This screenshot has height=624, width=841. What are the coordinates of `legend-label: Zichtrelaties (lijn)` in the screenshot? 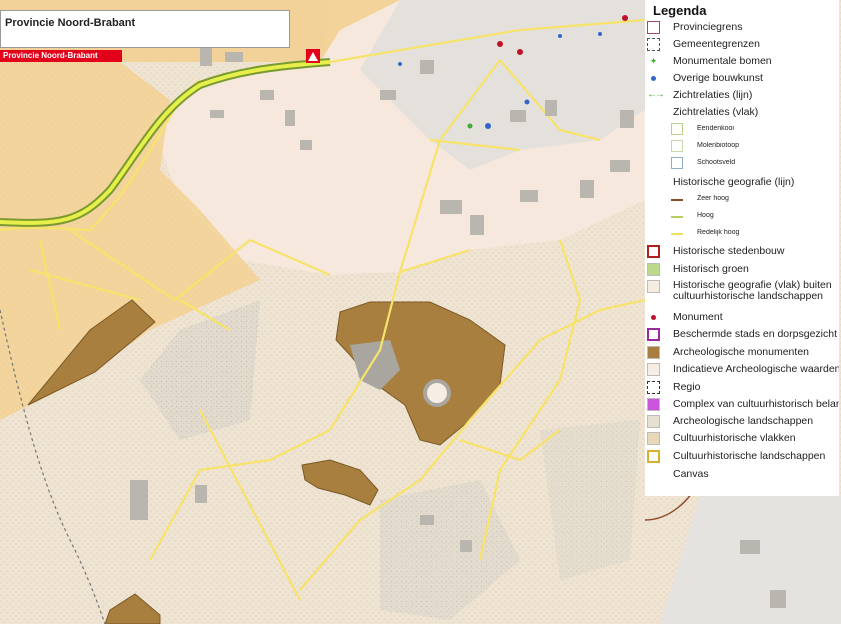 It's located at (713, 95).